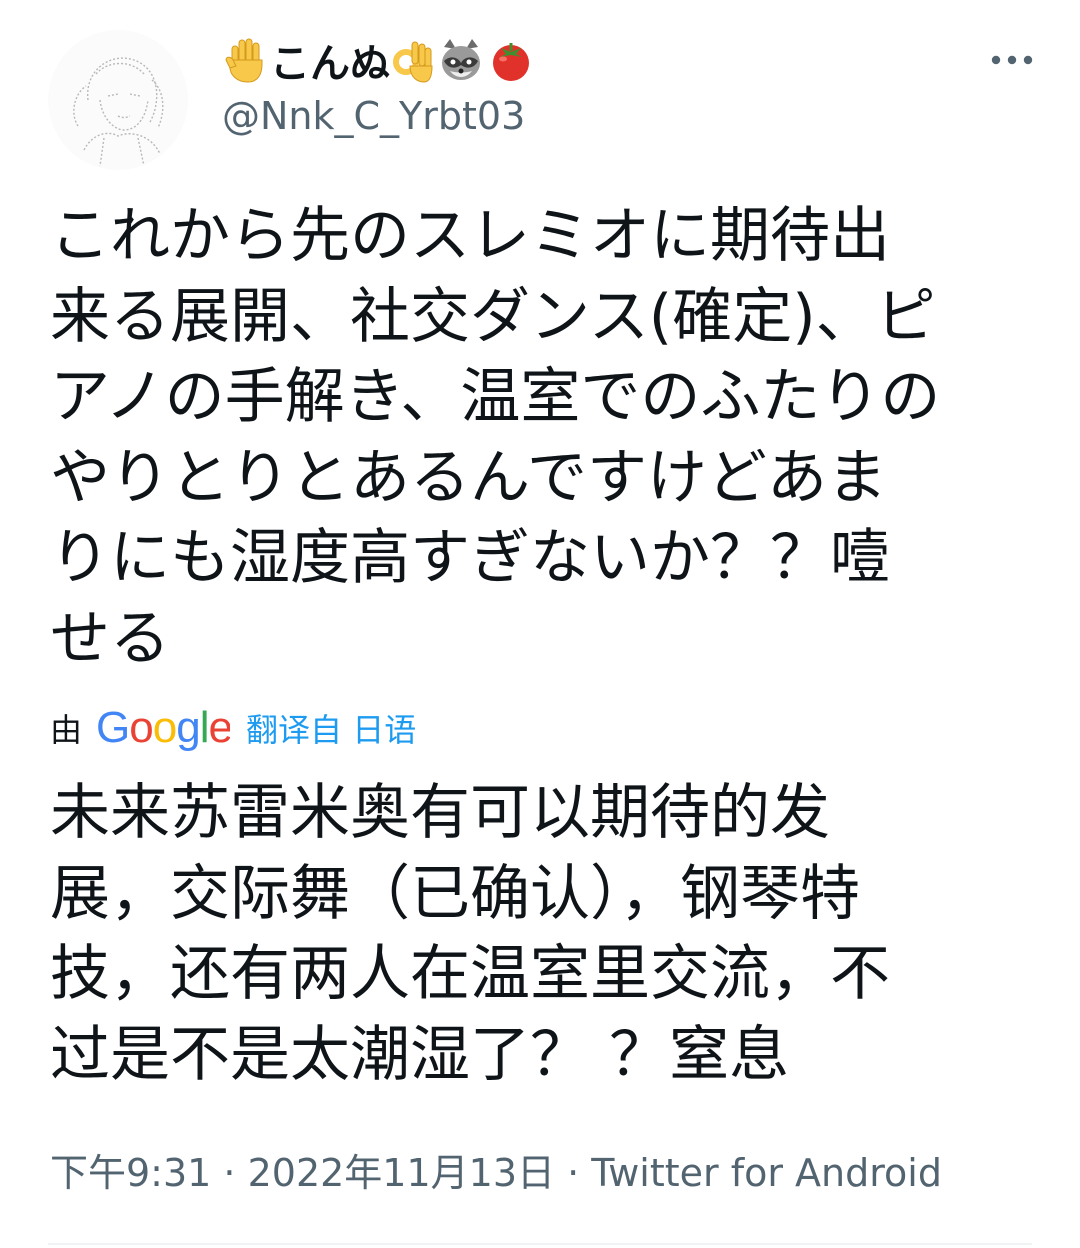  What do you see at coordinates (461, 60) in the screenshot?
I see `raccoon-emoji` at bounding box center [461, 60].